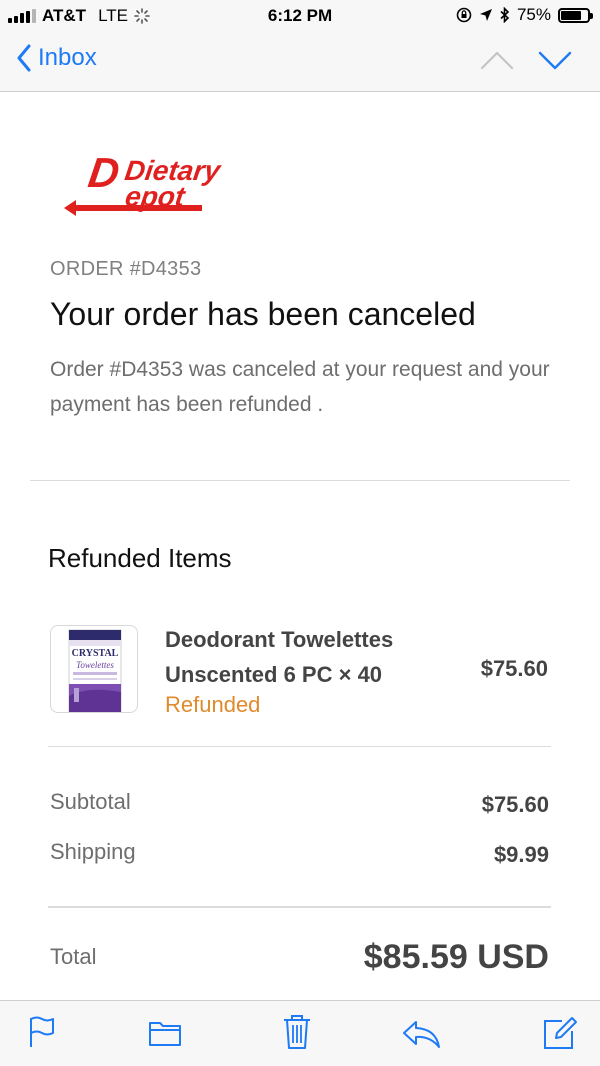 This screenshot has height=1066, width=600. Describe the element at coordinates (299, 746) in the screenshot. I see `items-divider` at that location.